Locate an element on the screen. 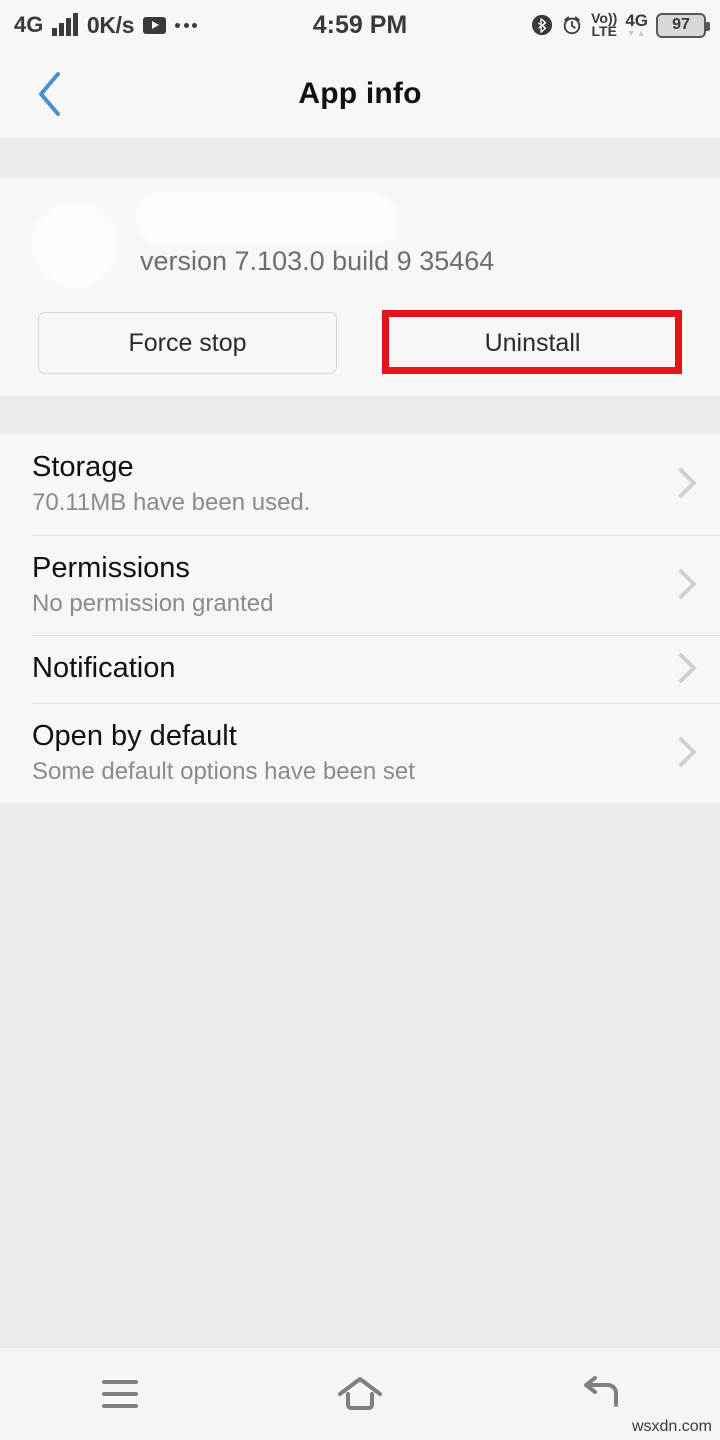  youtube-play-icon is located at coordinates (155, 25).